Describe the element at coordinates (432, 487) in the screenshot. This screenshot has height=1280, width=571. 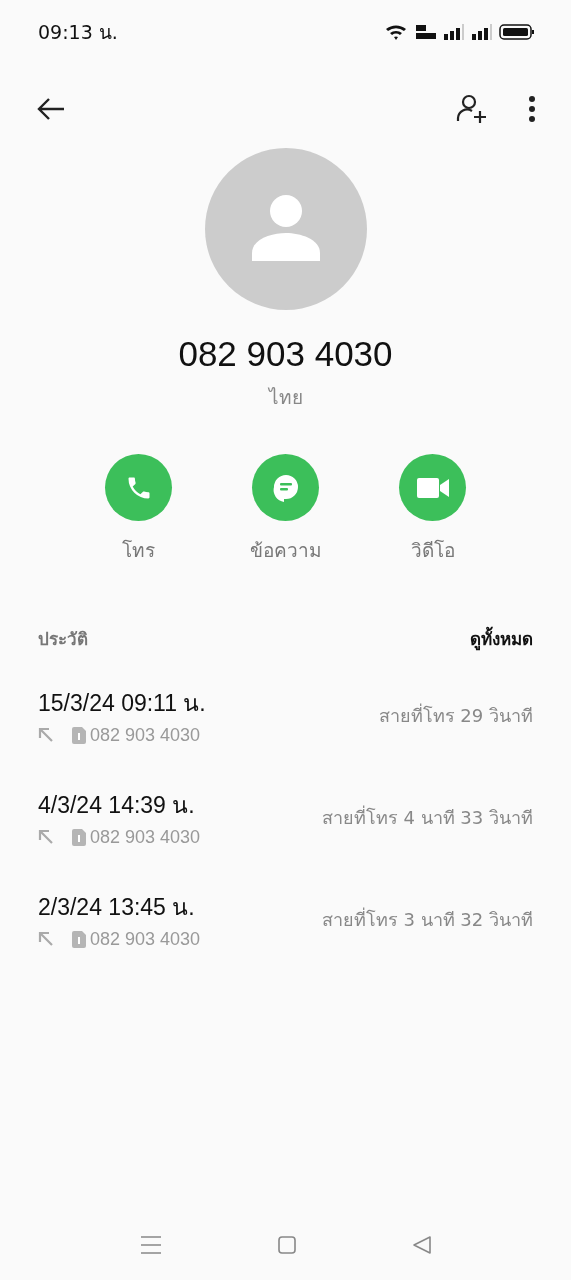
I see `video-camera-icon` at that location.